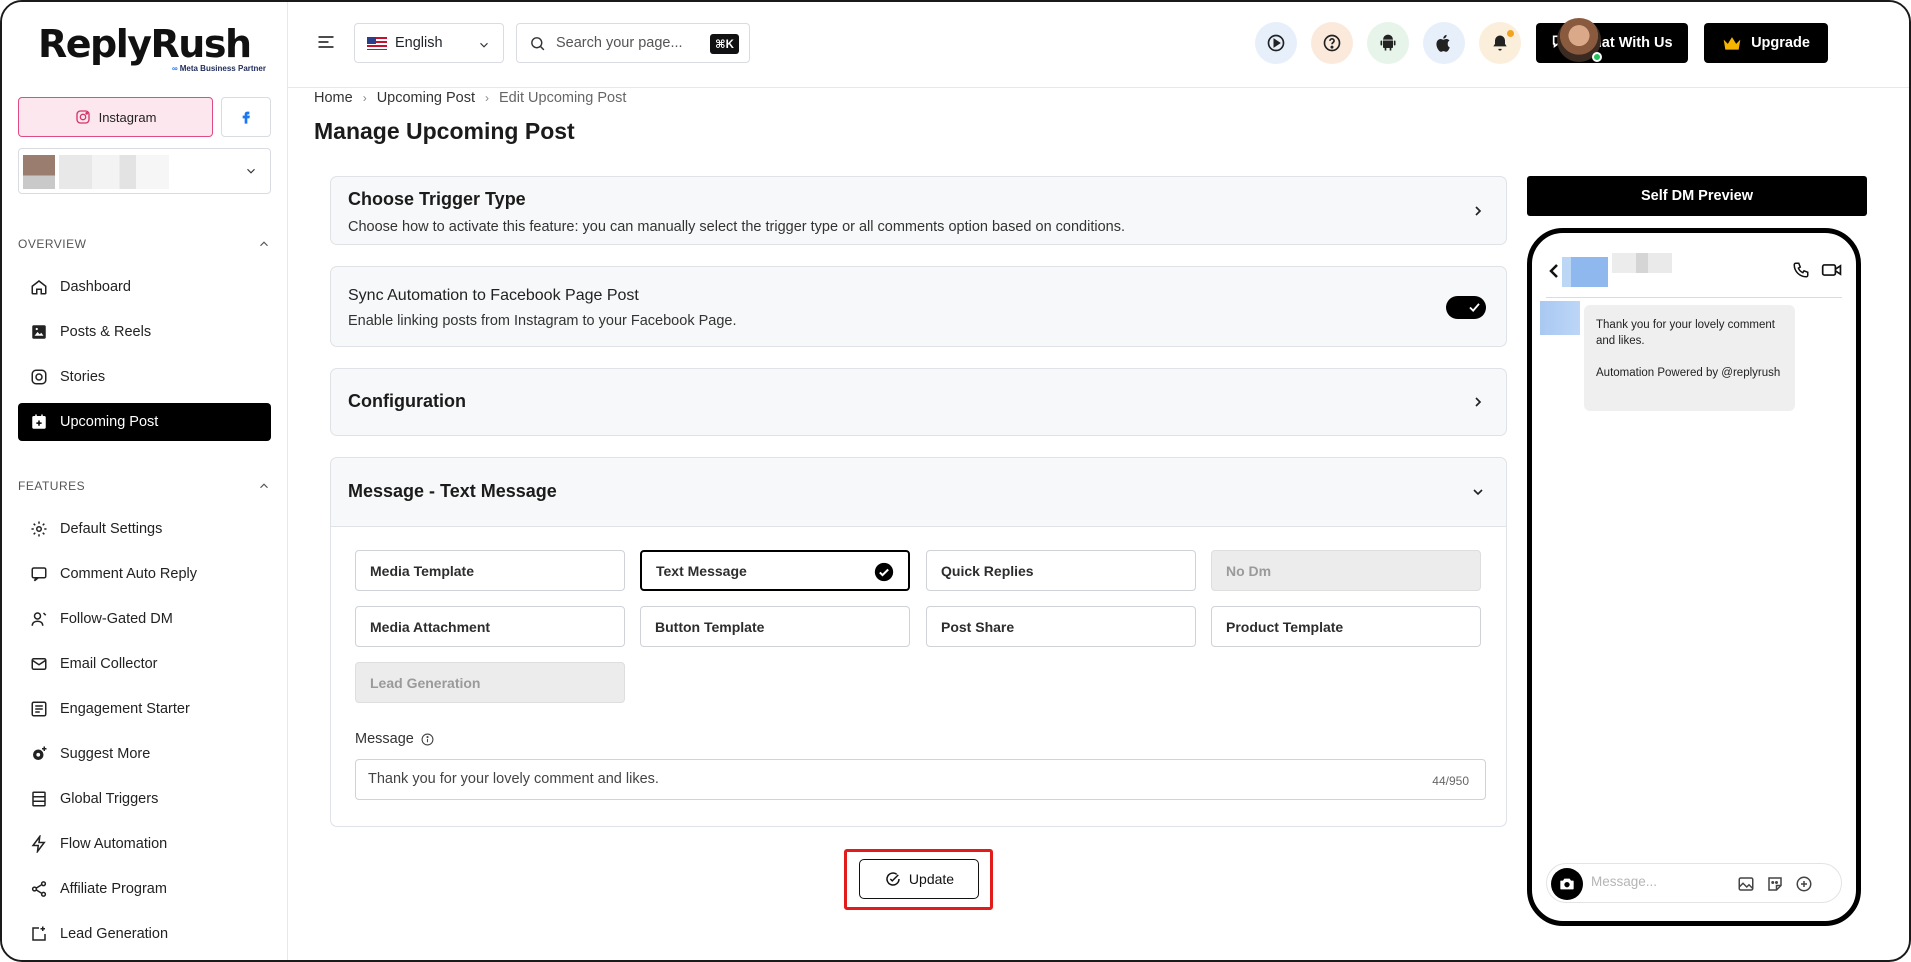 The image size is (1911, 962). What do you see at coordinates (38, 844) in the screenshot?
I see `bolt-icon` at bounding box center [38, 844].